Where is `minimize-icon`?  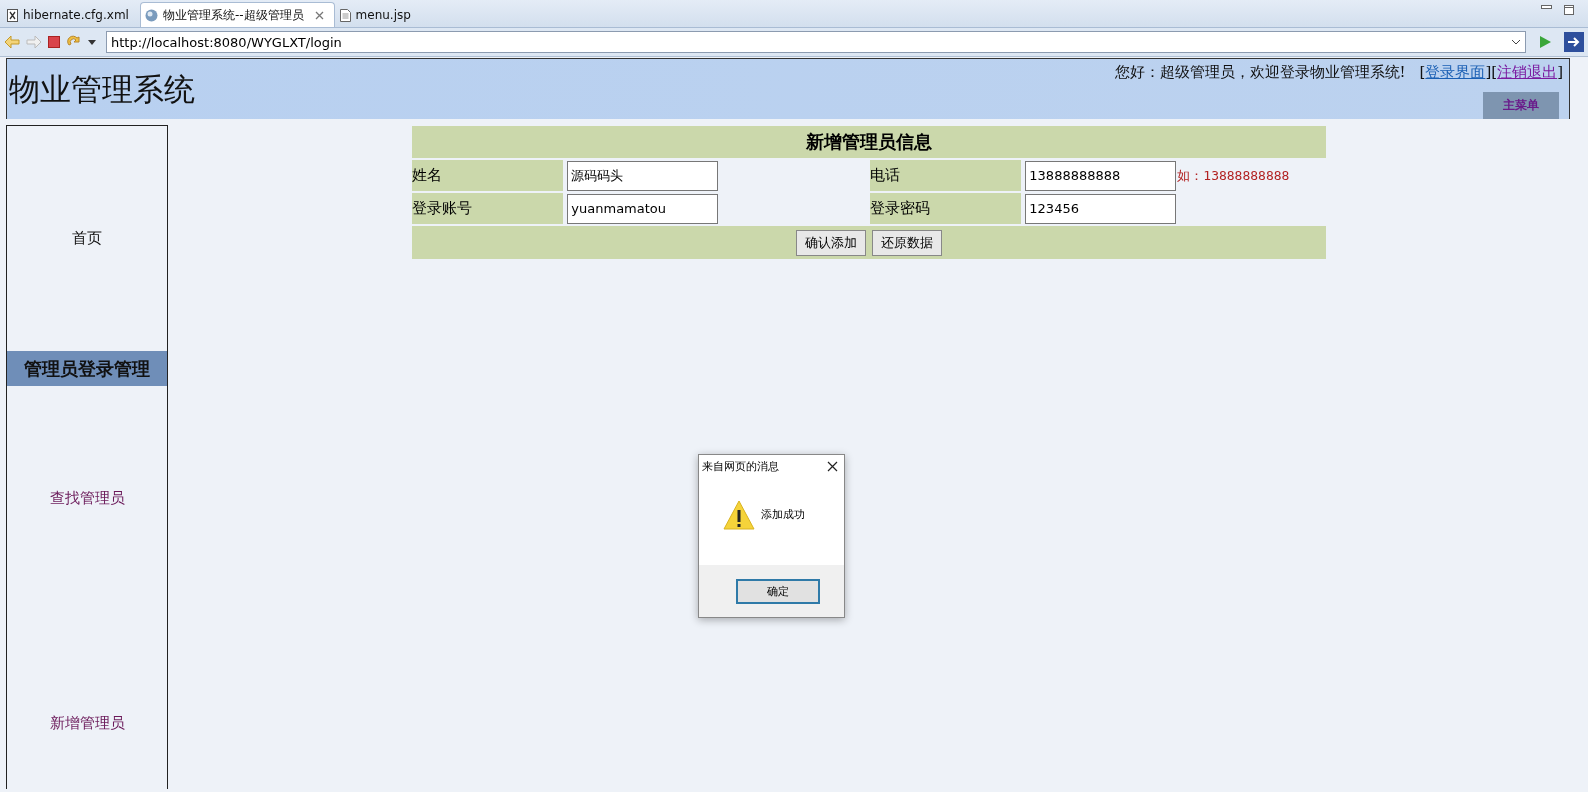
minimize-icon is located at coordinates (1546, 7).